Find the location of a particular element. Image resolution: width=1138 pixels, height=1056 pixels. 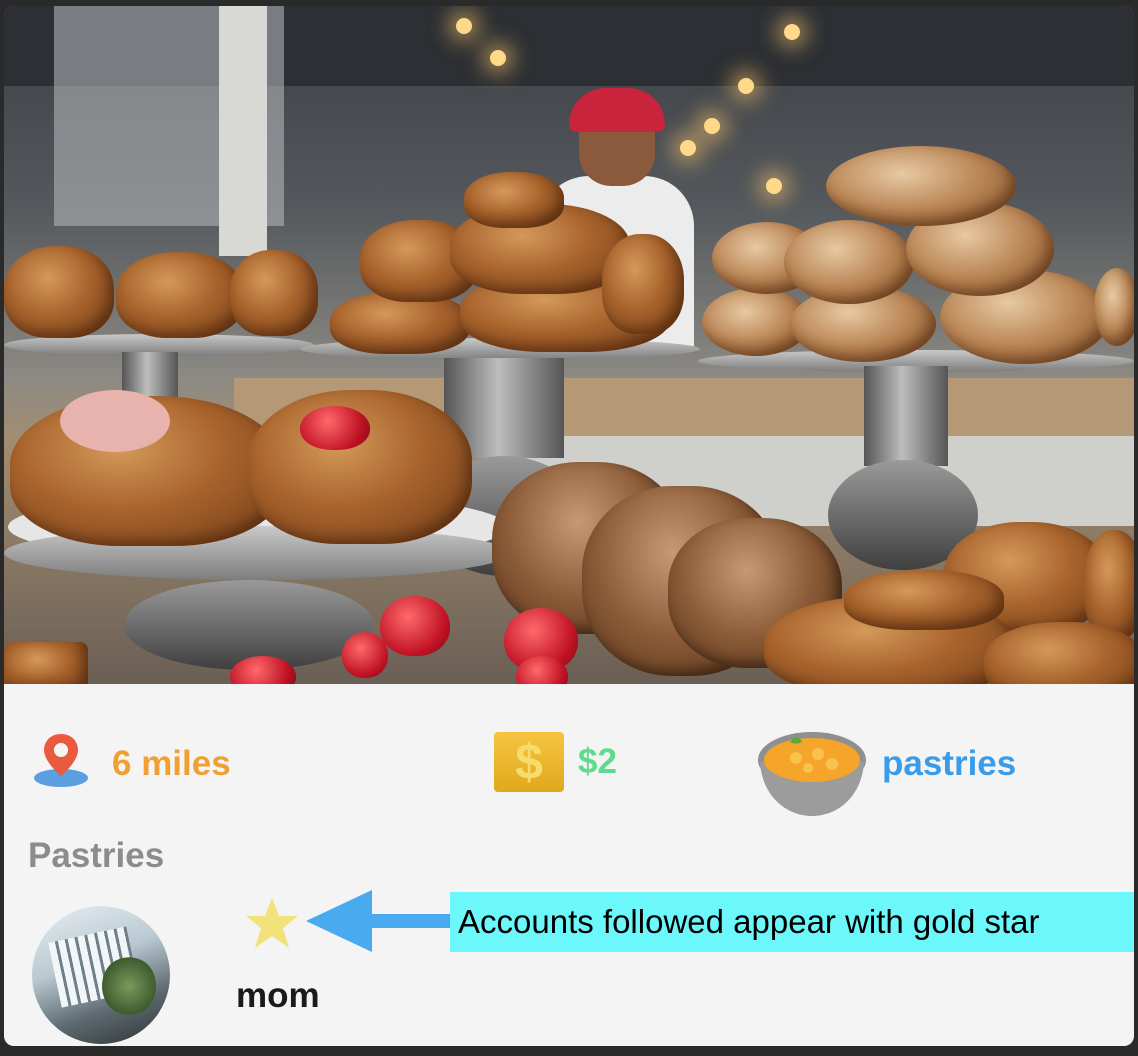

annotation-callout: Accounts followed appear with gold star is located at coordinates (792, 922).